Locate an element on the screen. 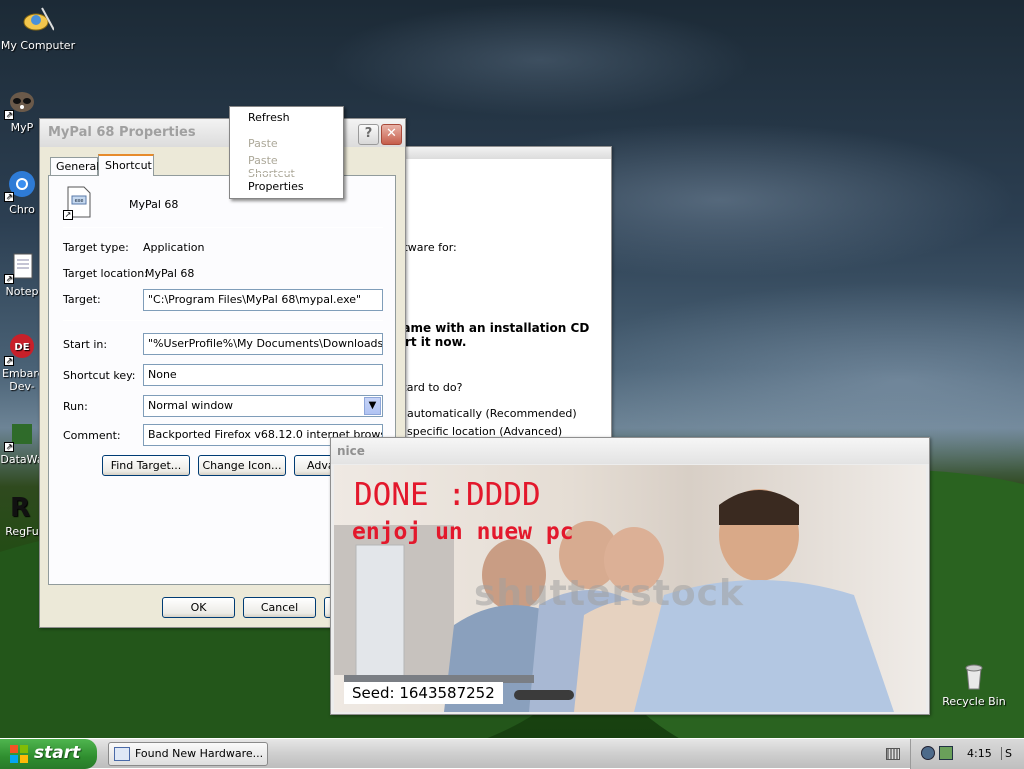  tray-extra-label: S is located at coordinates (1006, 753).